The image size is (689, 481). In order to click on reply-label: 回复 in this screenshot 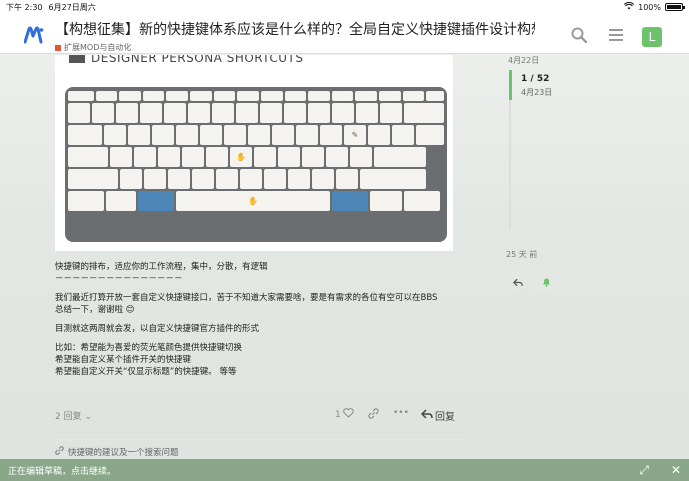, I will do `click(445, 417)`.